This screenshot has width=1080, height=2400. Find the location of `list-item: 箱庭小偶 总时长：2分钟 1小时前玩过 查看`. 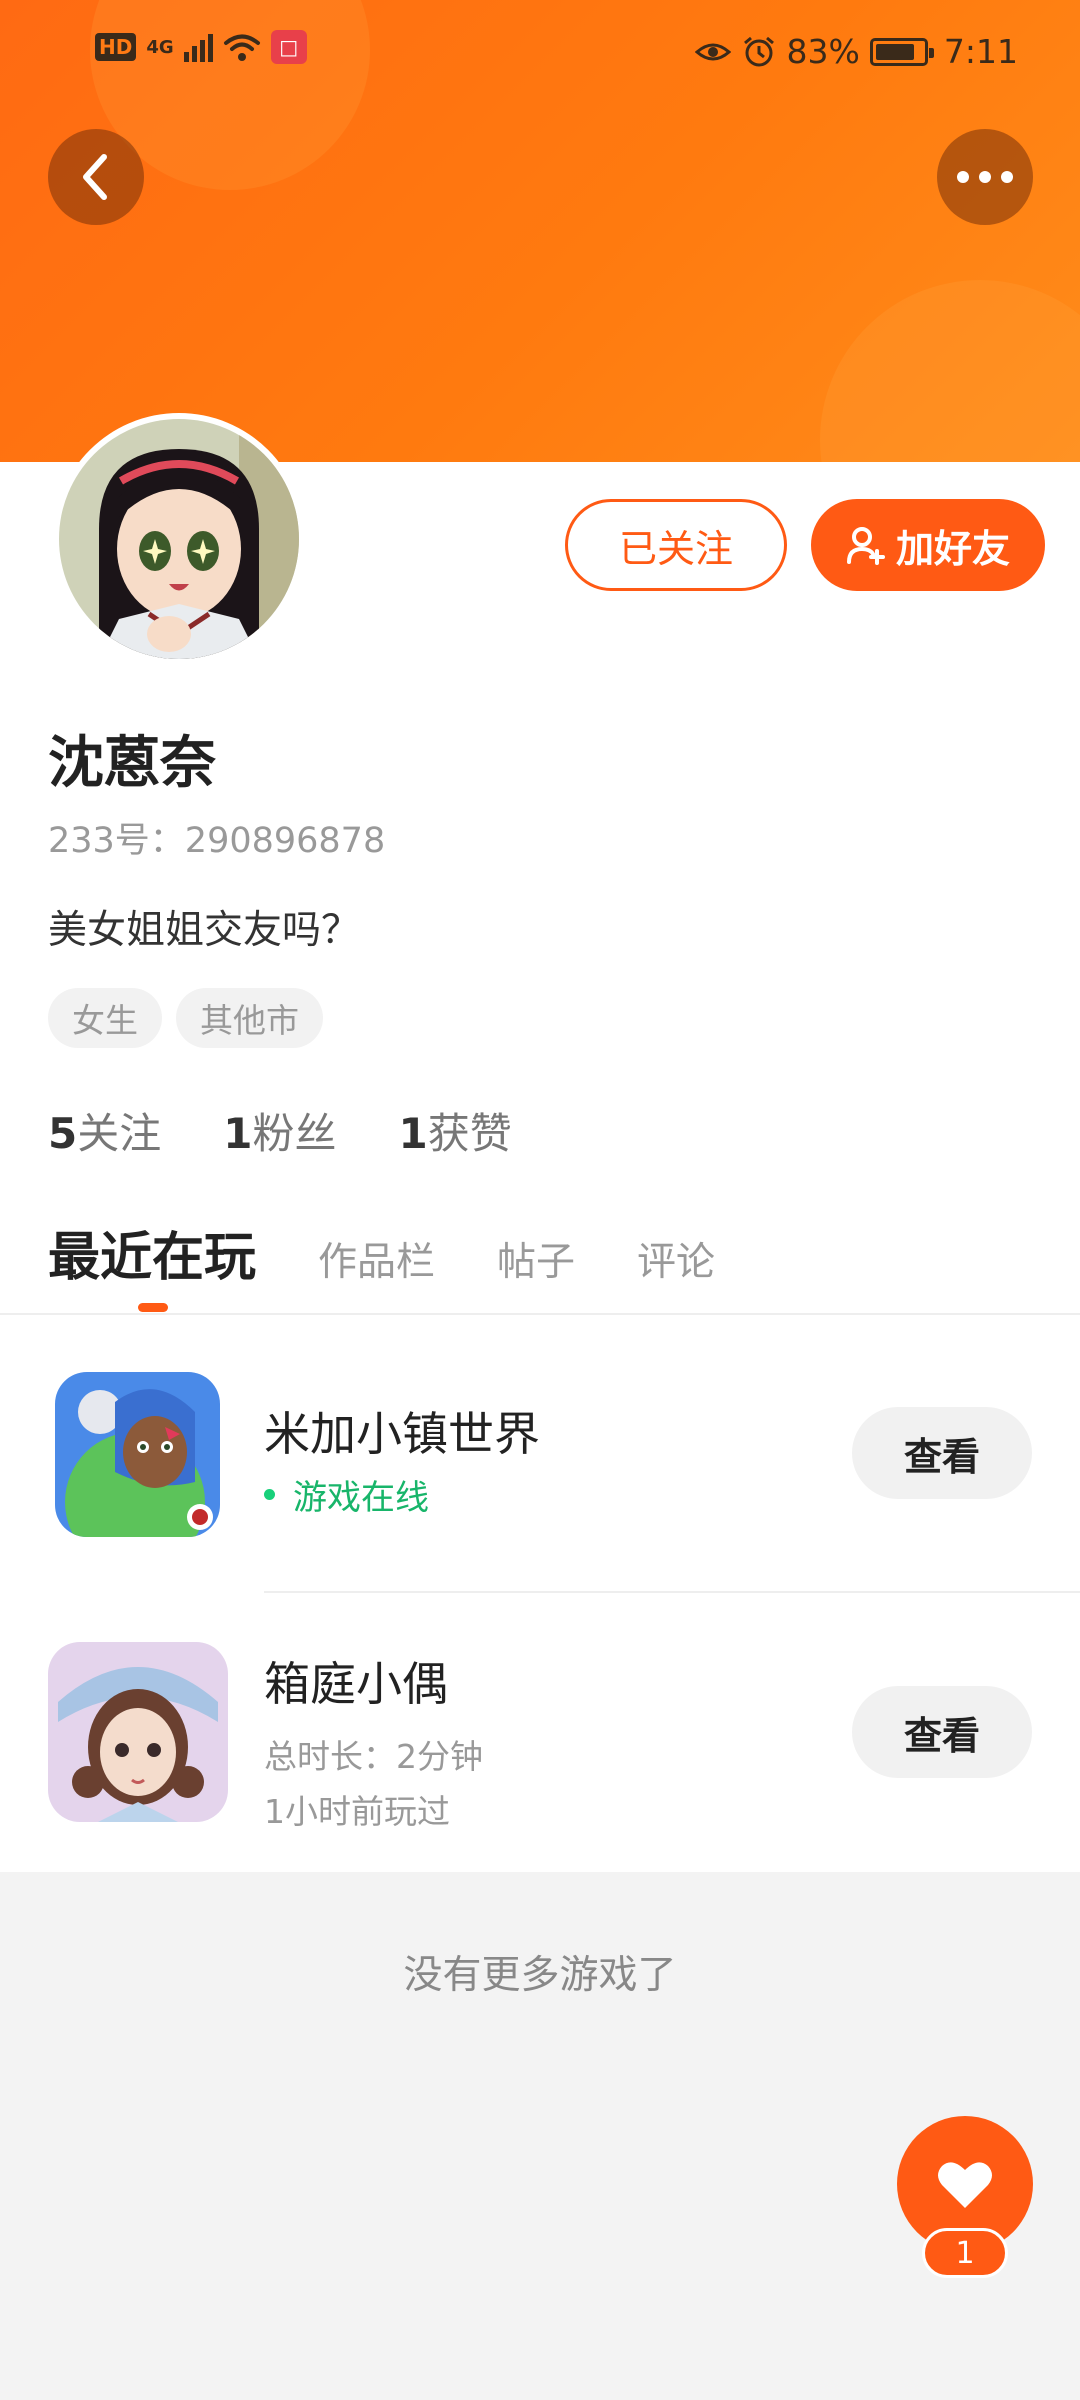

list-item: 箱庭小偶 总时长：2分钟 1小时前玩过 查看 is located at coordinates (540, 1735).